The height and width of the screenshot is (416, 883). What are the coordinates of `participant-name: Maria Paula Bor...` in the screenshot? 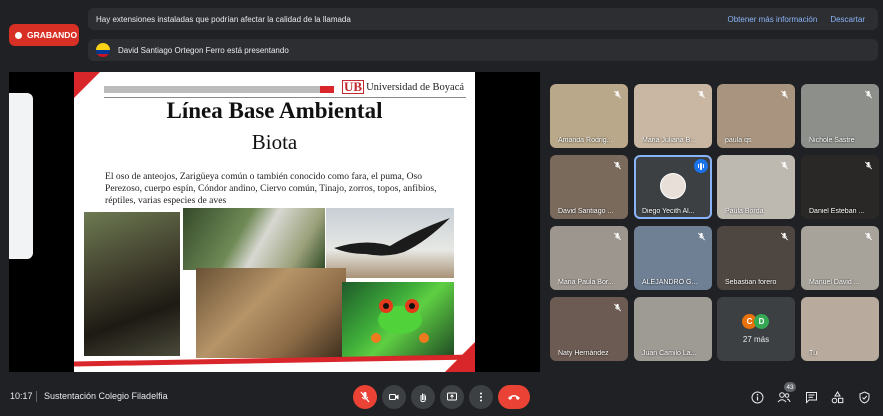 It's located at (586, 282).